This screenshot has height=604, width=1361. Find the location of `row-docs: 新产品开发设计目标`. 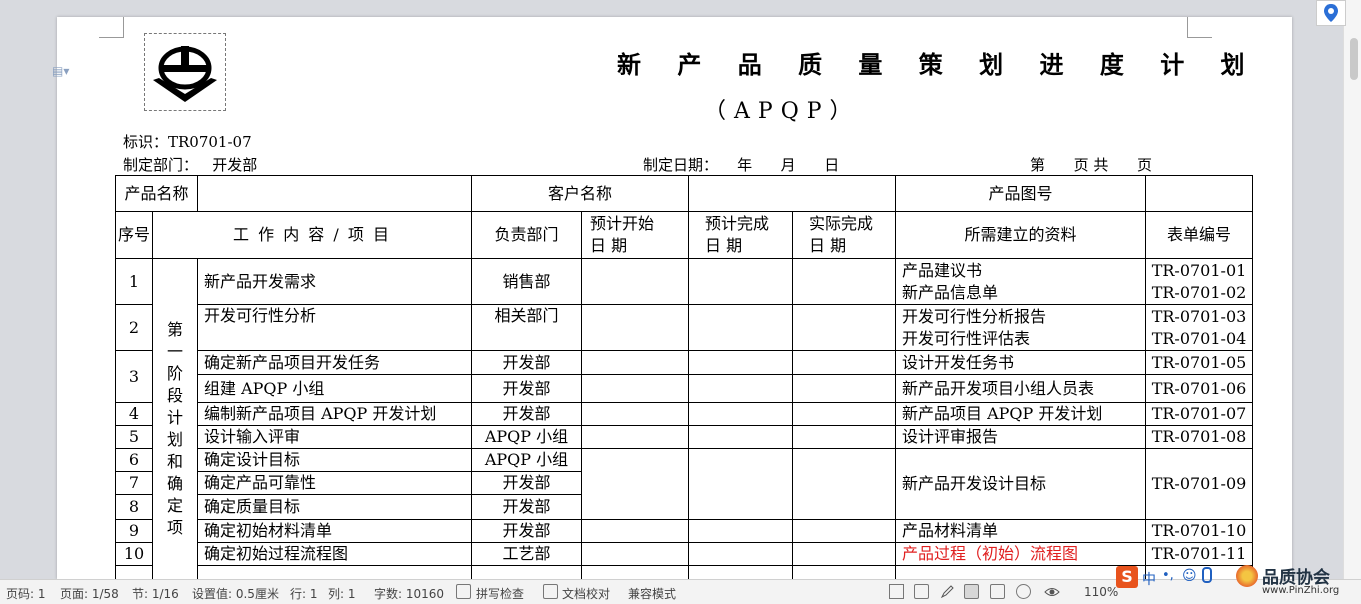

row-docs: 新产品开发设计目标 is located at coordinates (1020, 484).